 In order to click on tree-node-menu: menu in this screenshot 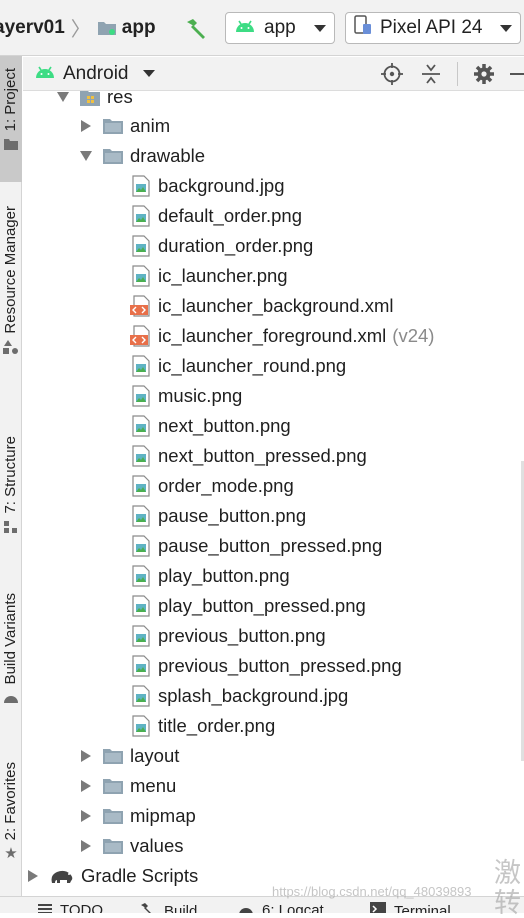, I will do `click(126, 786)`.